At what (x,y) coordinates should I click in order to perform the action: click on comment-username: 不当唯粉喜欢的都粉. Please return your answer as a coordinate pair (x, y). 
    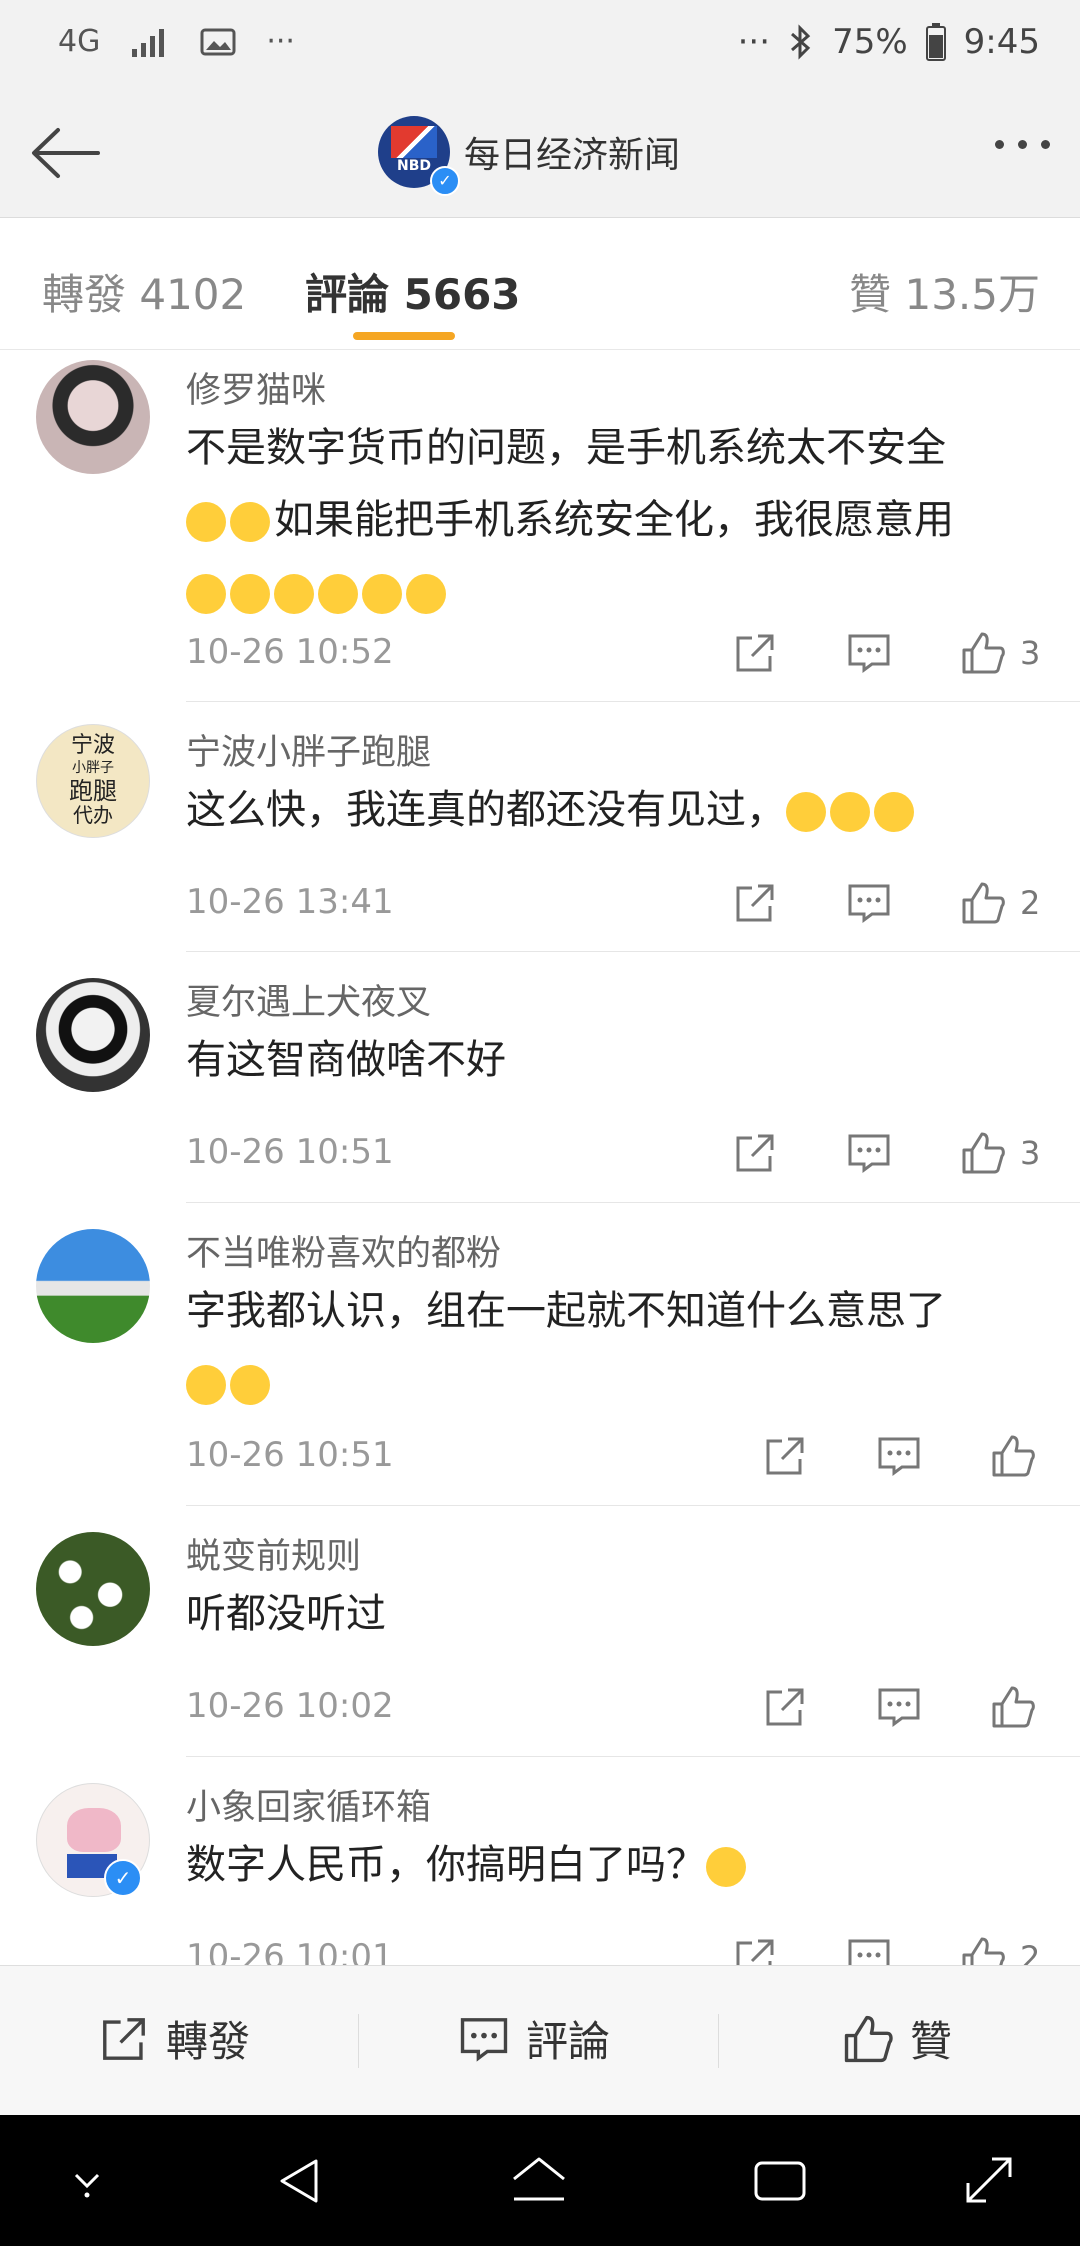
    Looking at the image, I should click on (343, 1250).